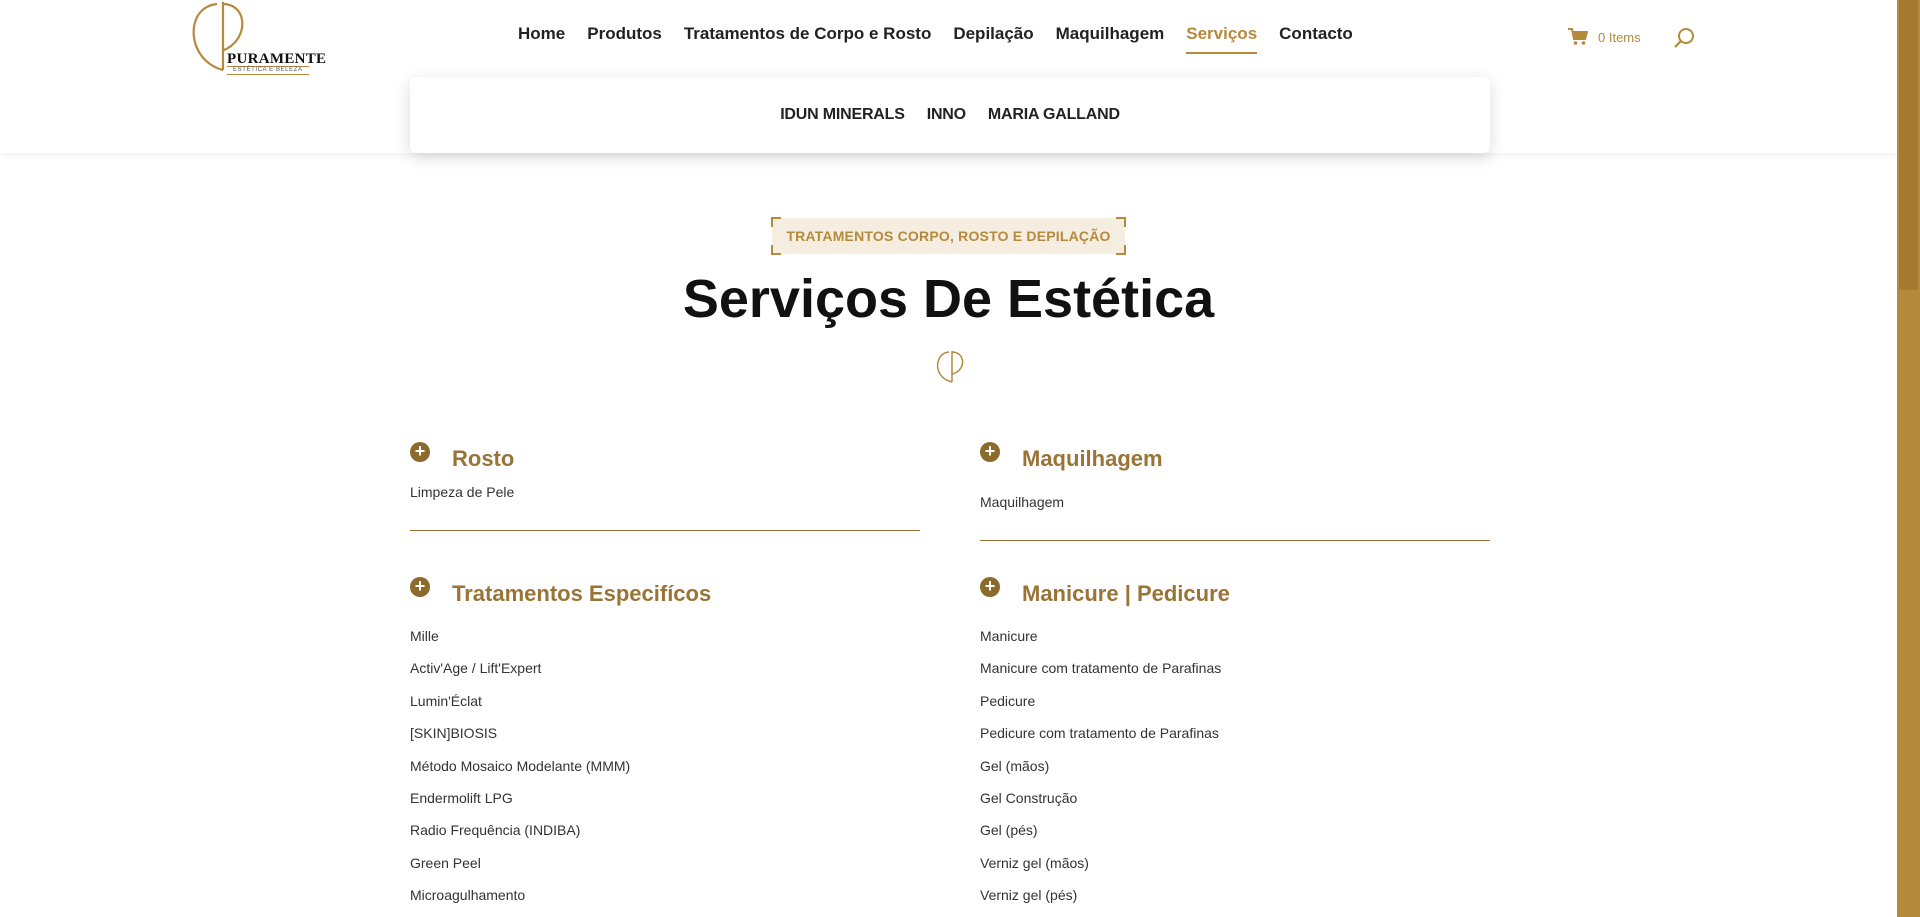 The height and width of the screenshot is (917, 1920). Describe the element at coordinates (1110, 39) in the screenshot. I see `nav-maquilhagem: Maquilhagem` at that location.